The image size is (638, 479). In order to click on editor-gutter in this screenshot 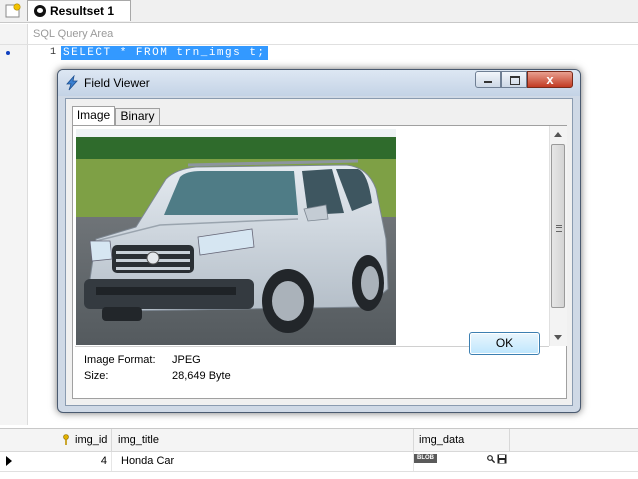, I will do `click(14, 235)`.